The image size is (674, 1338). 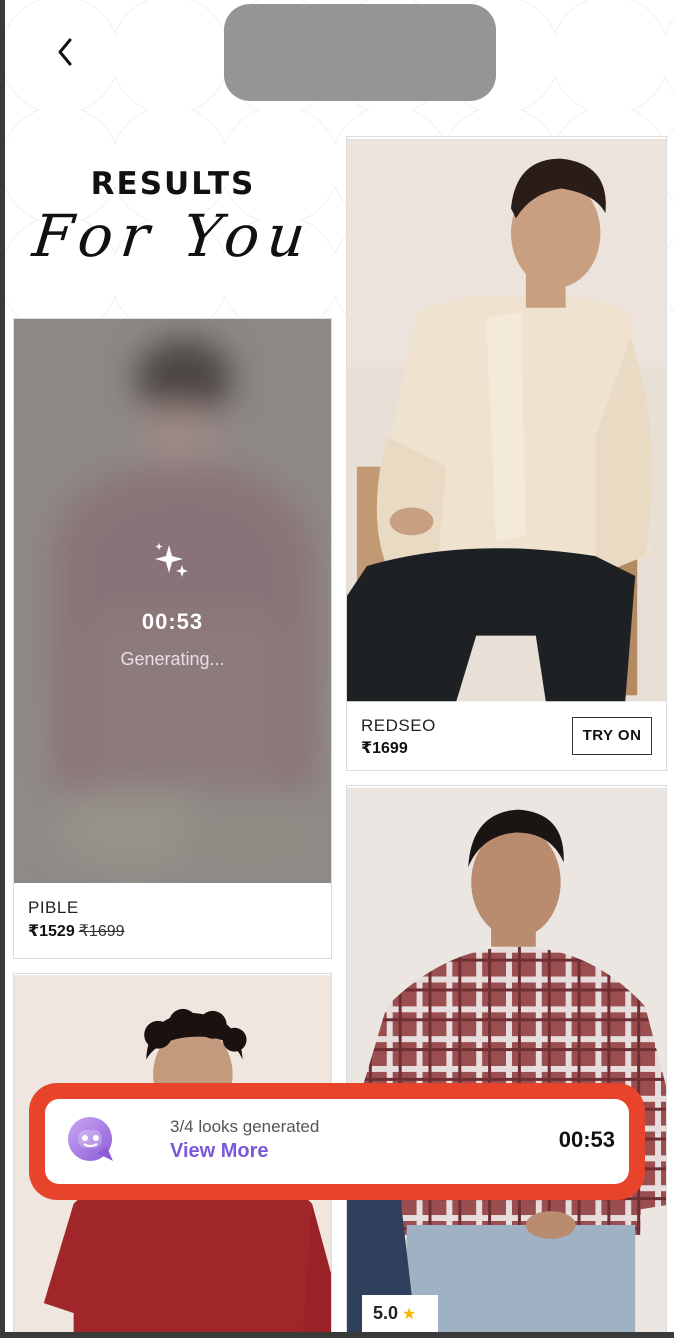 What do you see at coordinates (172, 920) in the screenshot?
I see `product-info: PIBLE ₹1529 ₹1699` at bounding box center [172, 920].